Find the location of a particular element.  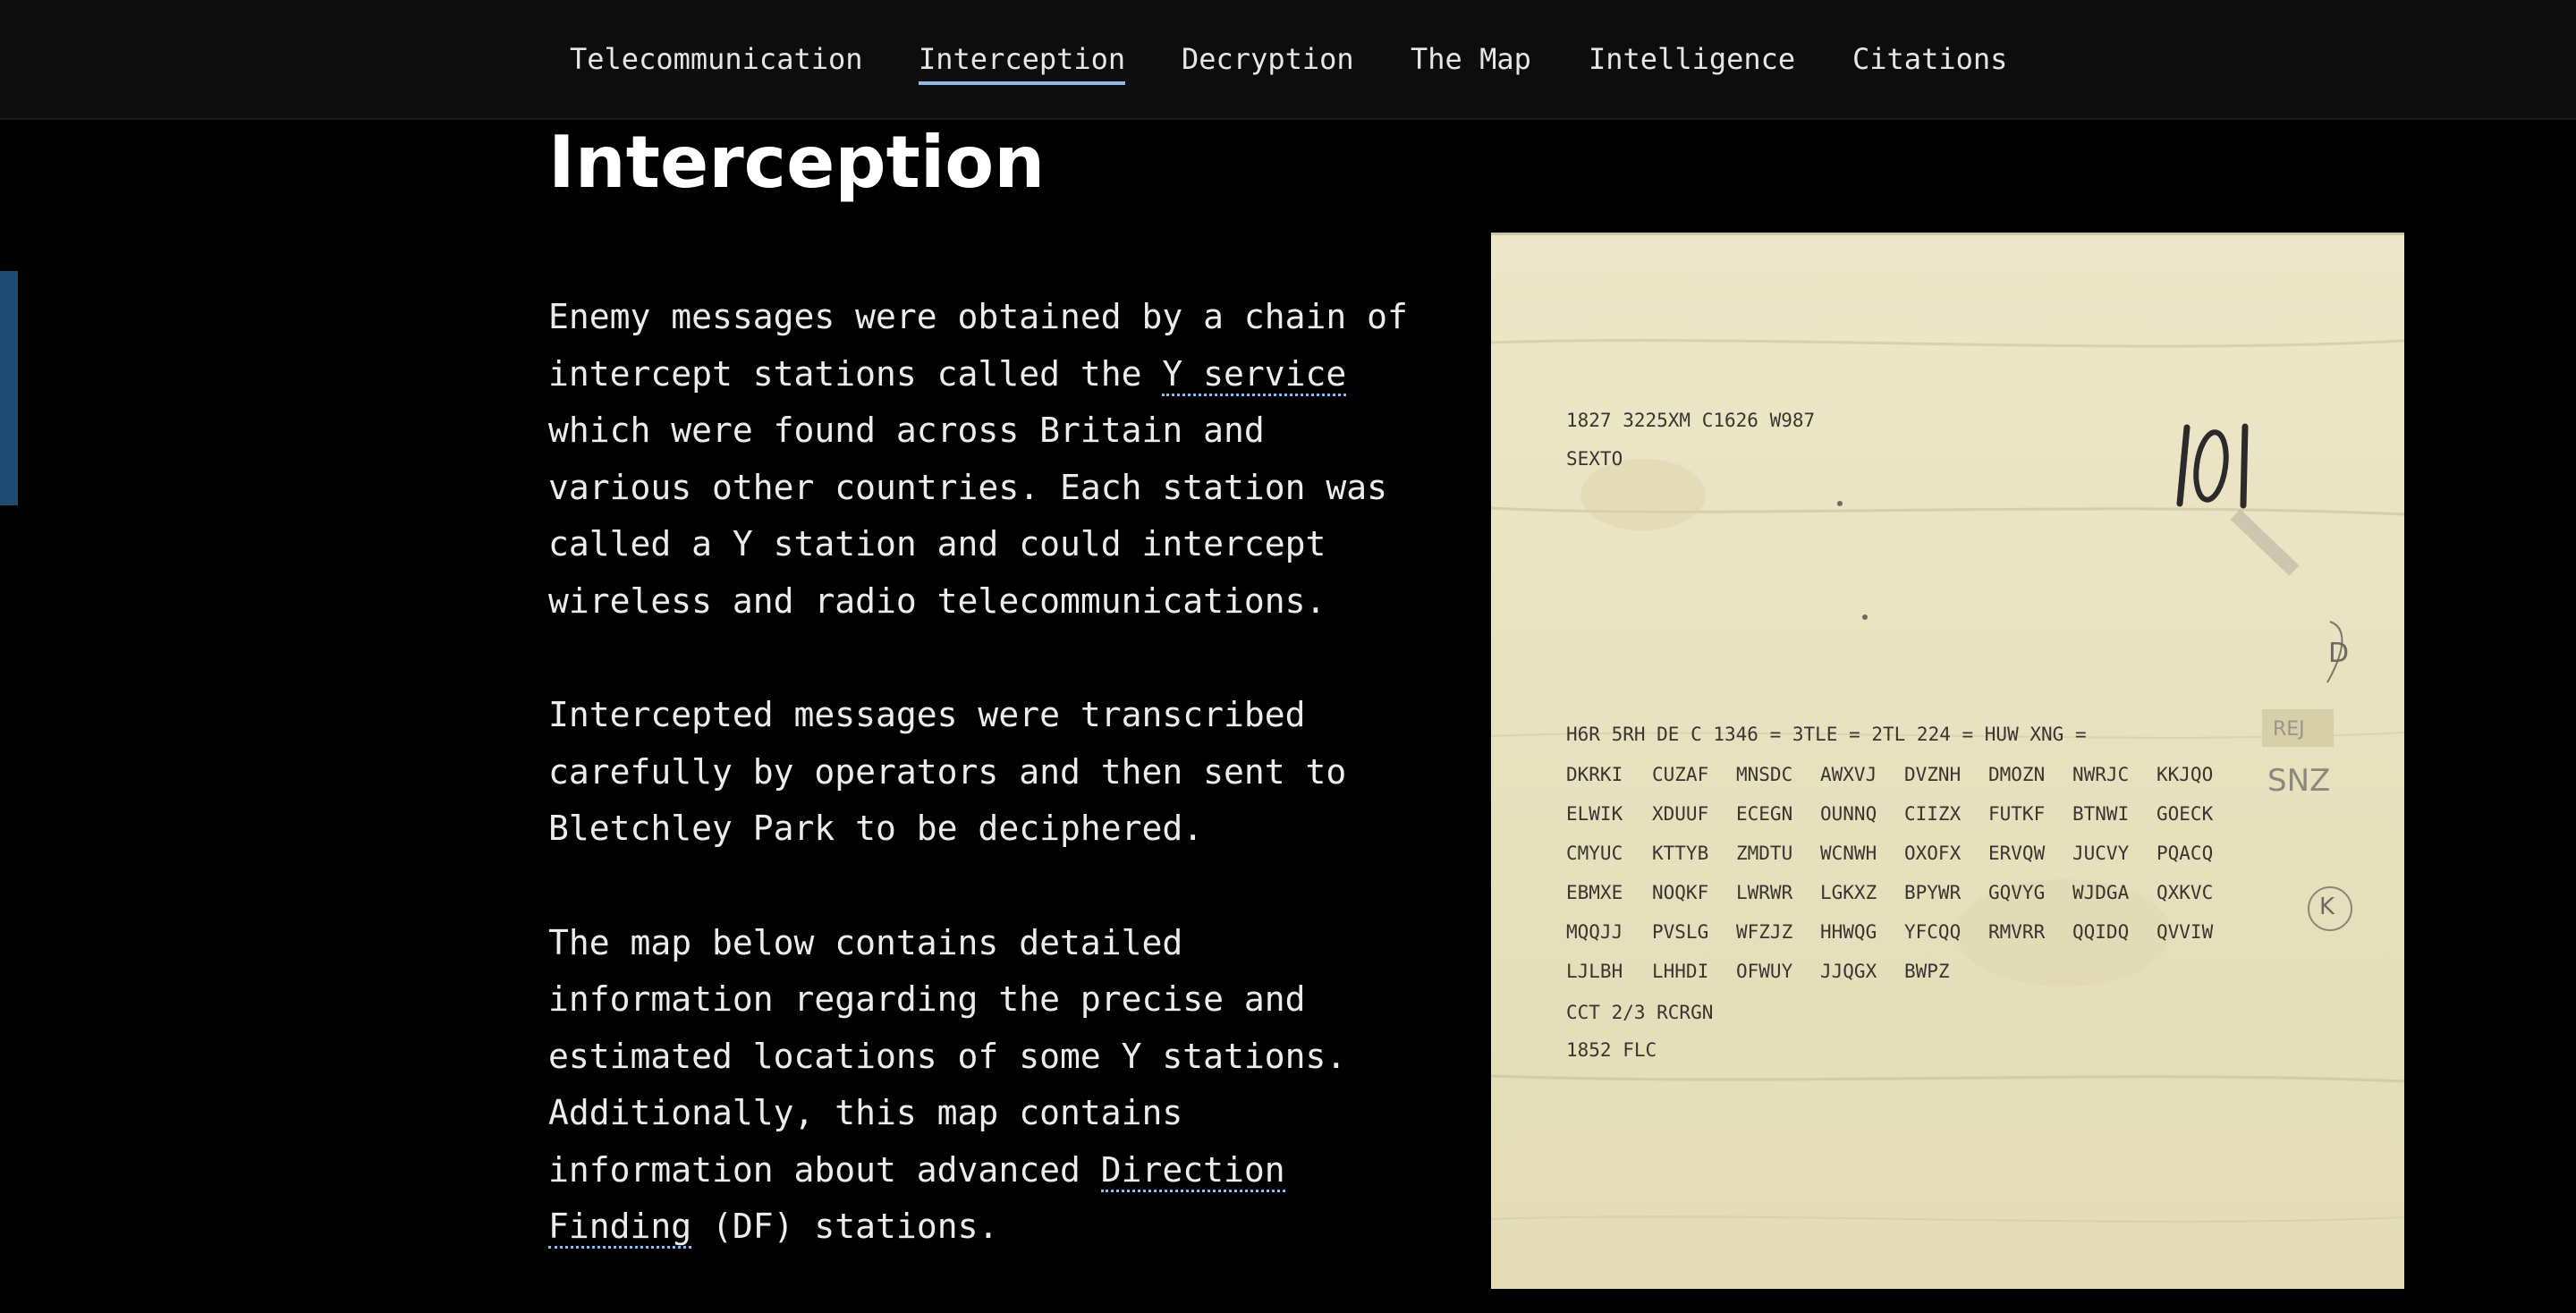

cipher-group: WCNWH is located at coordinates (1848, 853).